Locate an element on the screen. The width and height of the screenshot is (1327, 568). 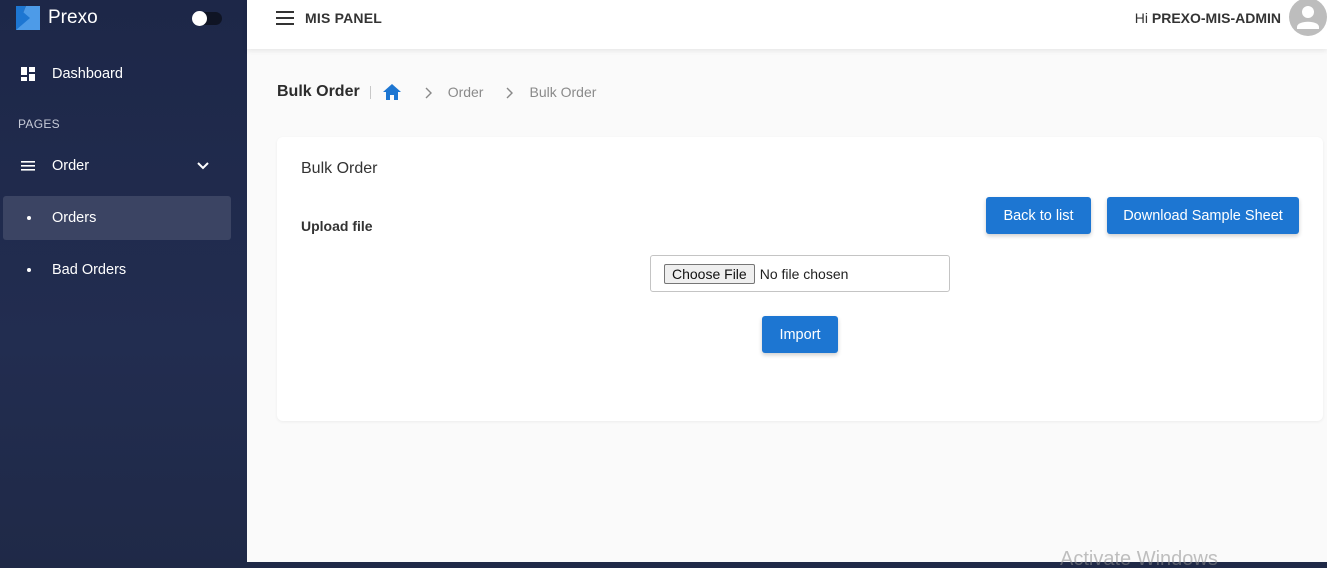
activation-watermark: Activate Windows is located at coordinates (1139, 558).